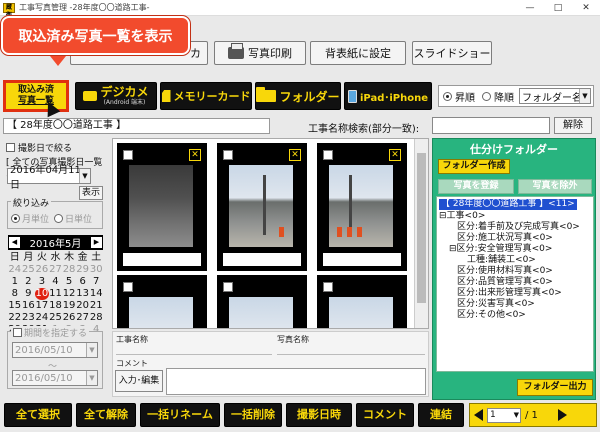 Image resolution: width=600 pixels, height=432 pixels. What do you see at coordinates (474, 166) in the screenshot?
I see `create-folder-button: フォルダー作成` at bounding box center [474, 166].